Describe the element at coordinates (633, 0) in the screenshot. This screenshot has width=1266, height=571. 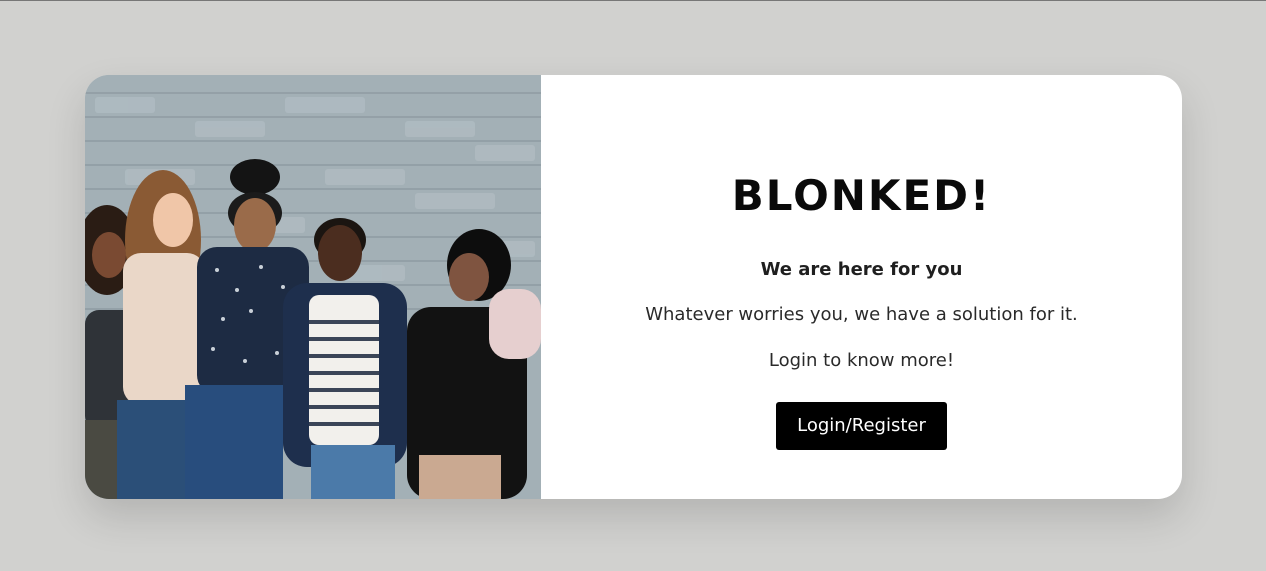
I see `window-top-border` at that location.